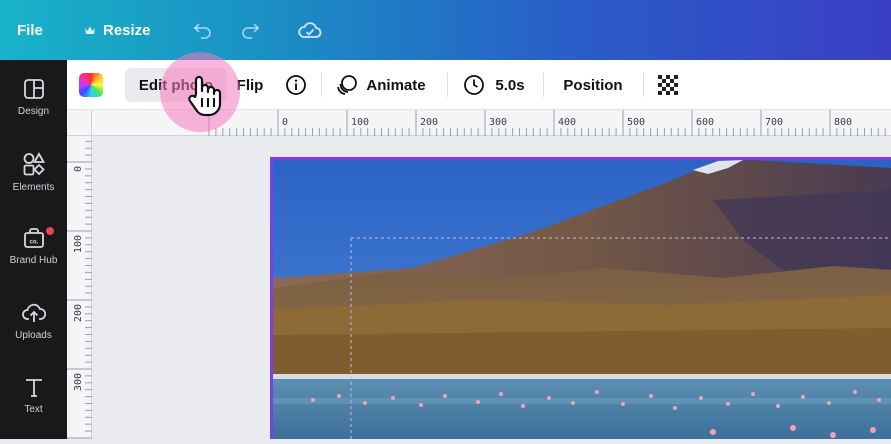  I want to click on sidebar-item-brand-hub: co. Brand Hub, so click(33, 246).